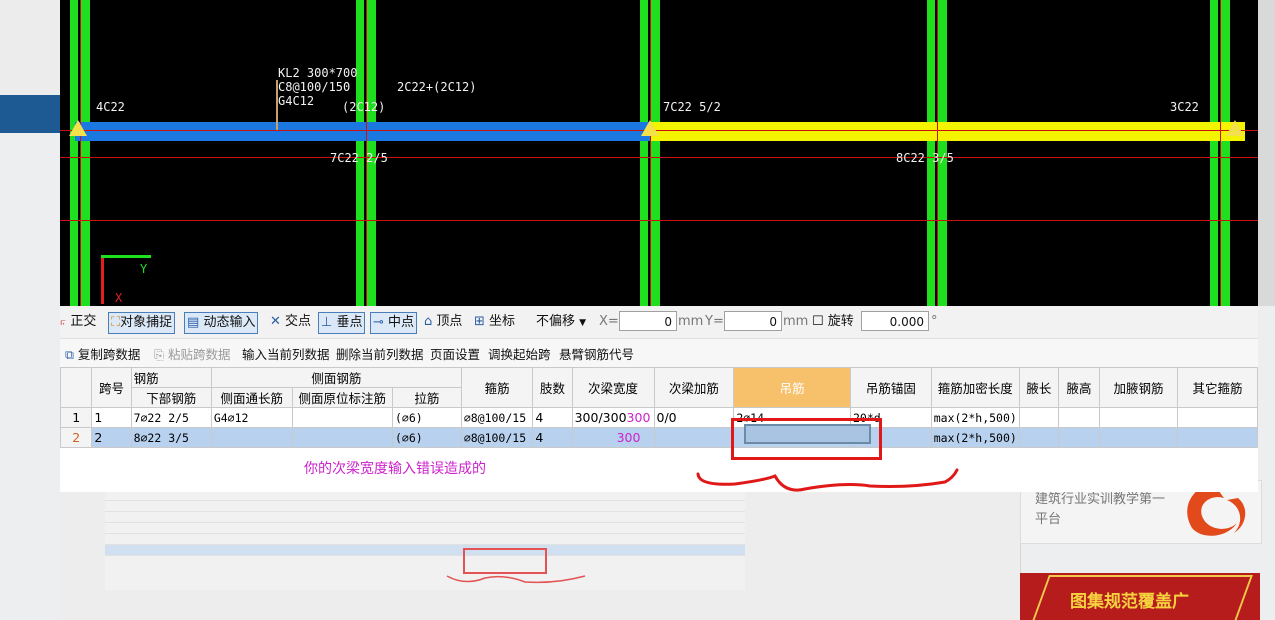  Describe the element at coordinates (505, 561) in the screenshot. I see `thumbnail-red-highlight` at that location.